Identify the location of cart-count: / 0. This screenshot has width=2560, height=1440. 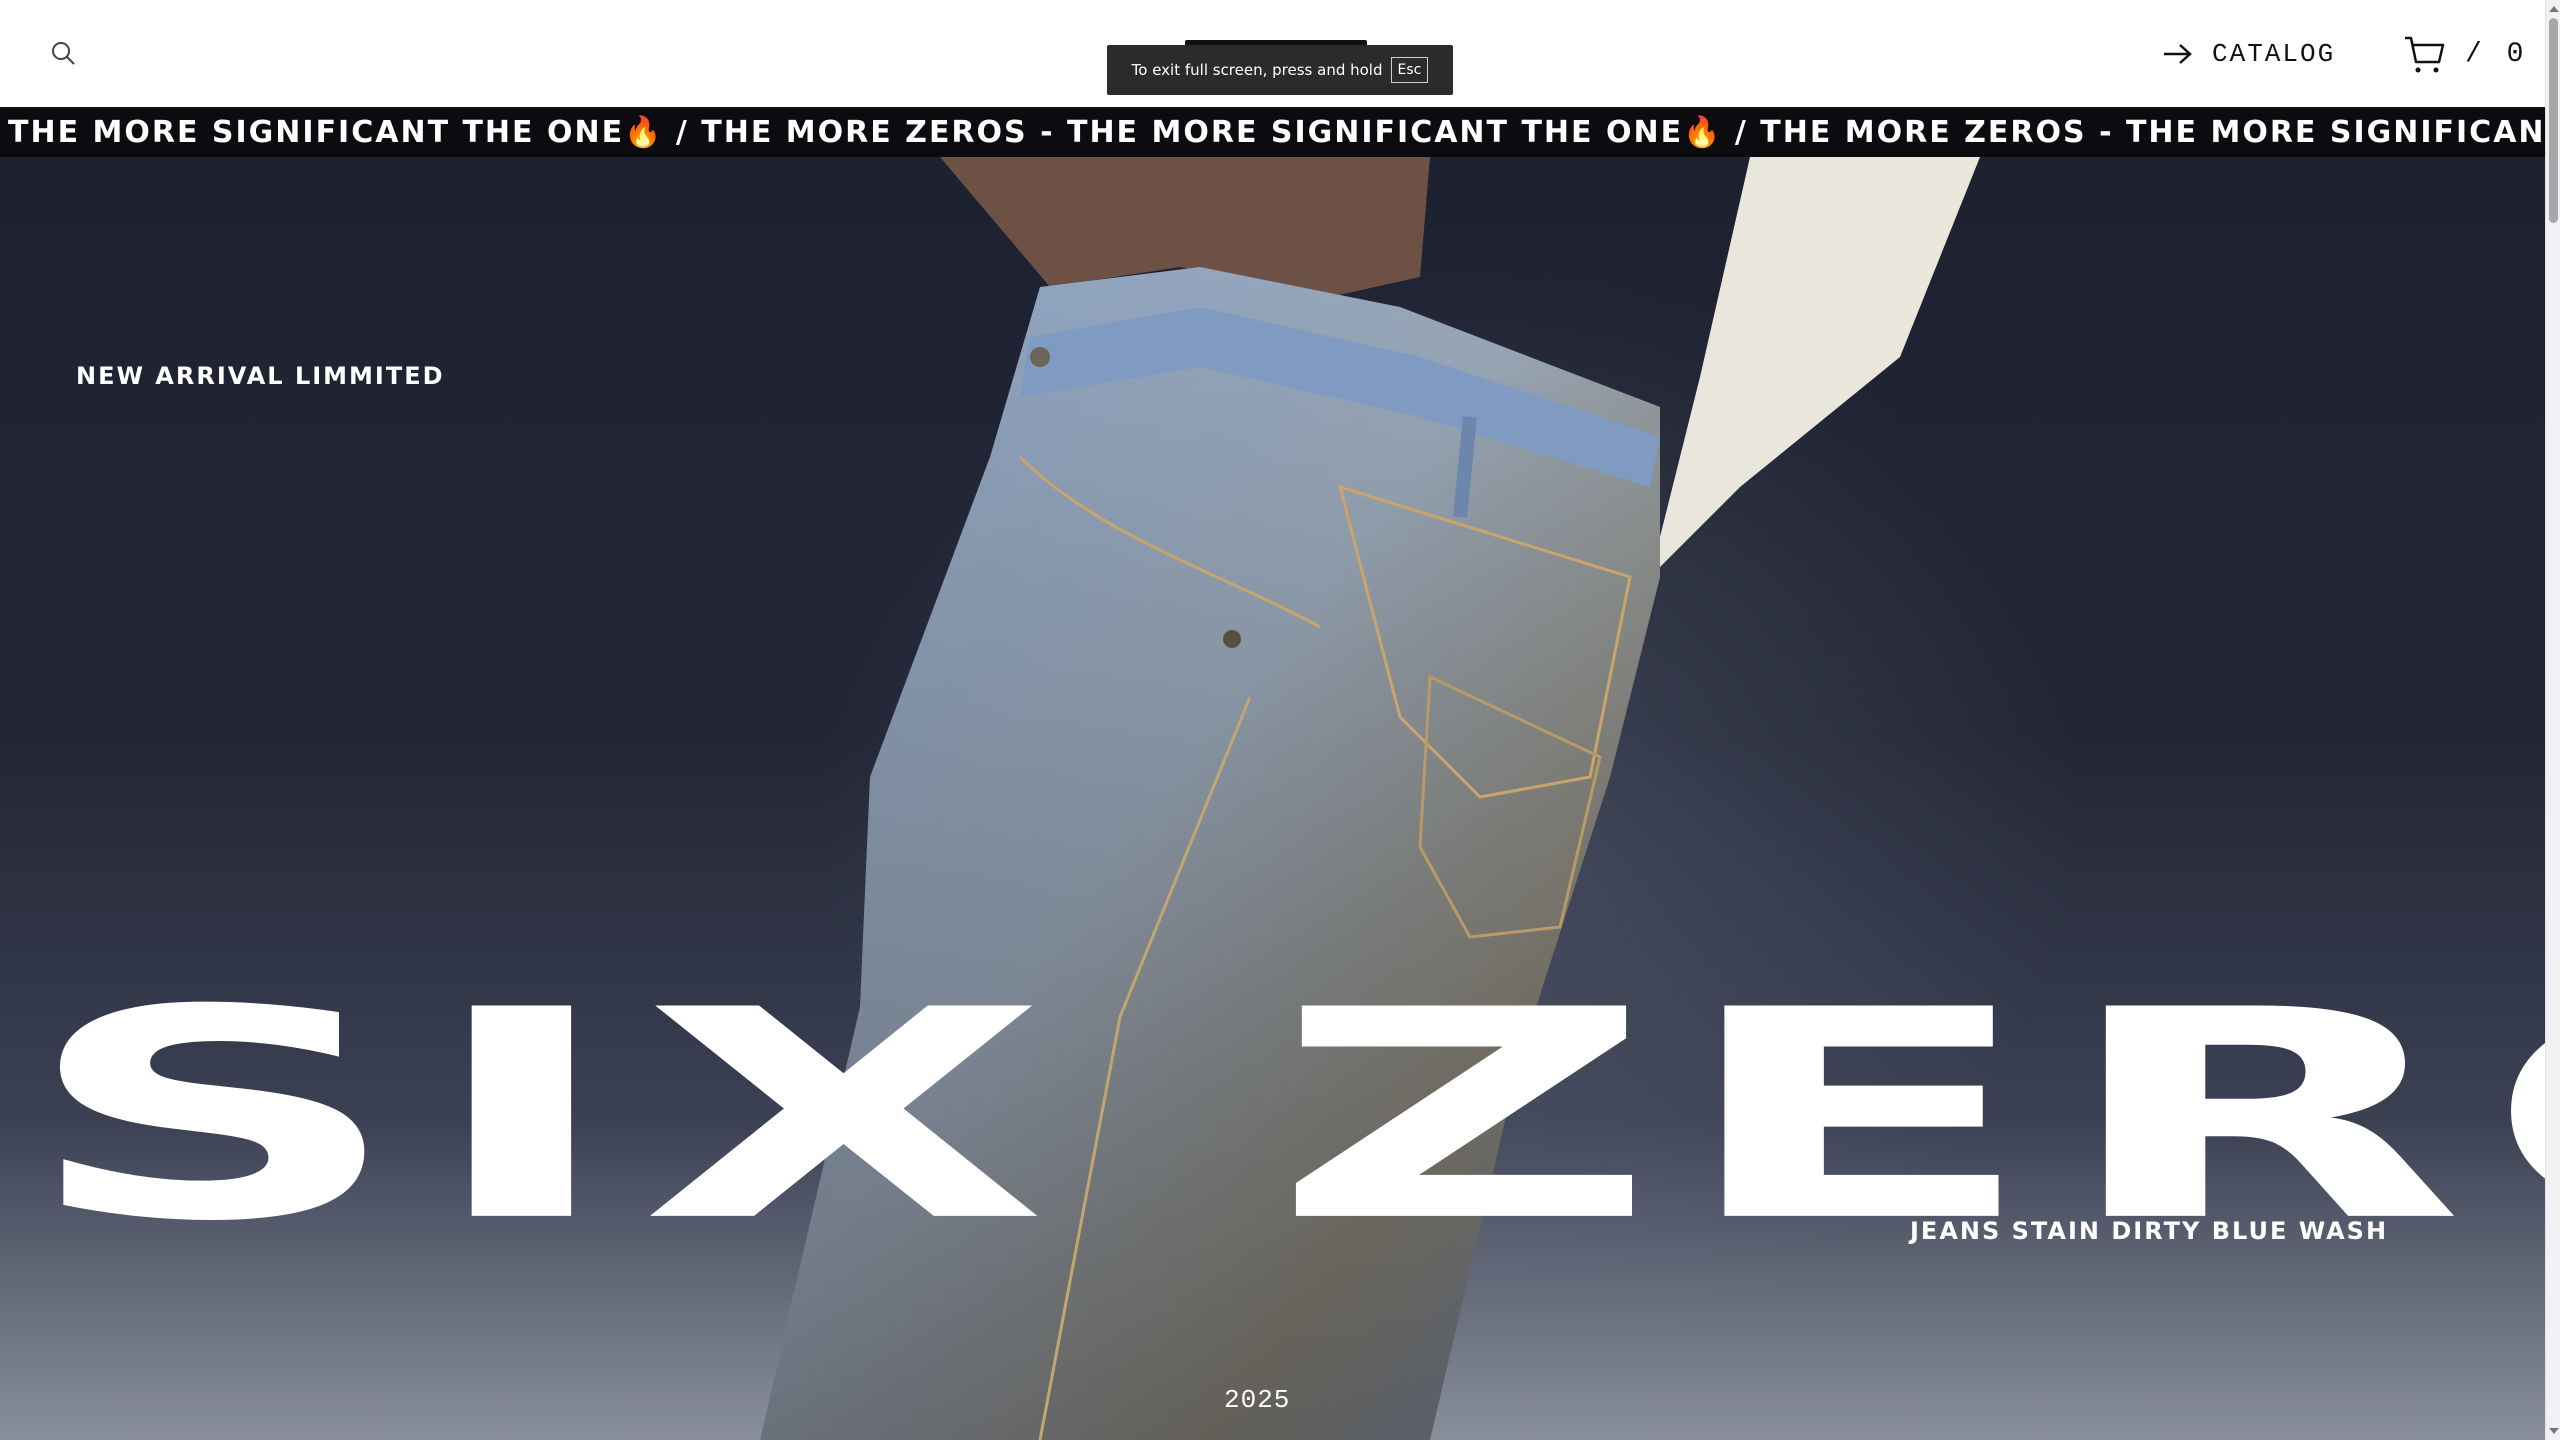
(2496, 54).